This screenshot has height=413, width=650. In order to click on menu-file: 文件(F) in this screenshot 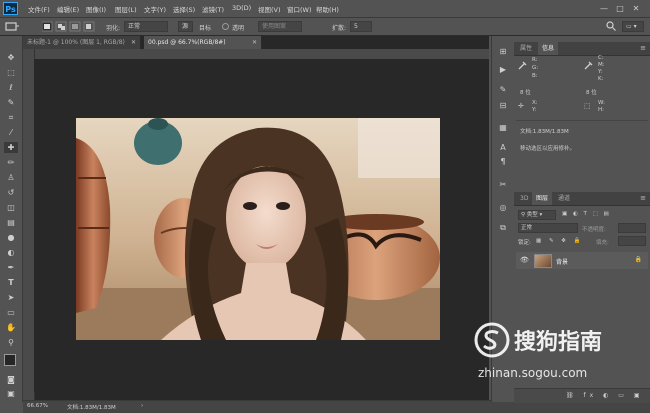, I will do `click(39, 9)`.